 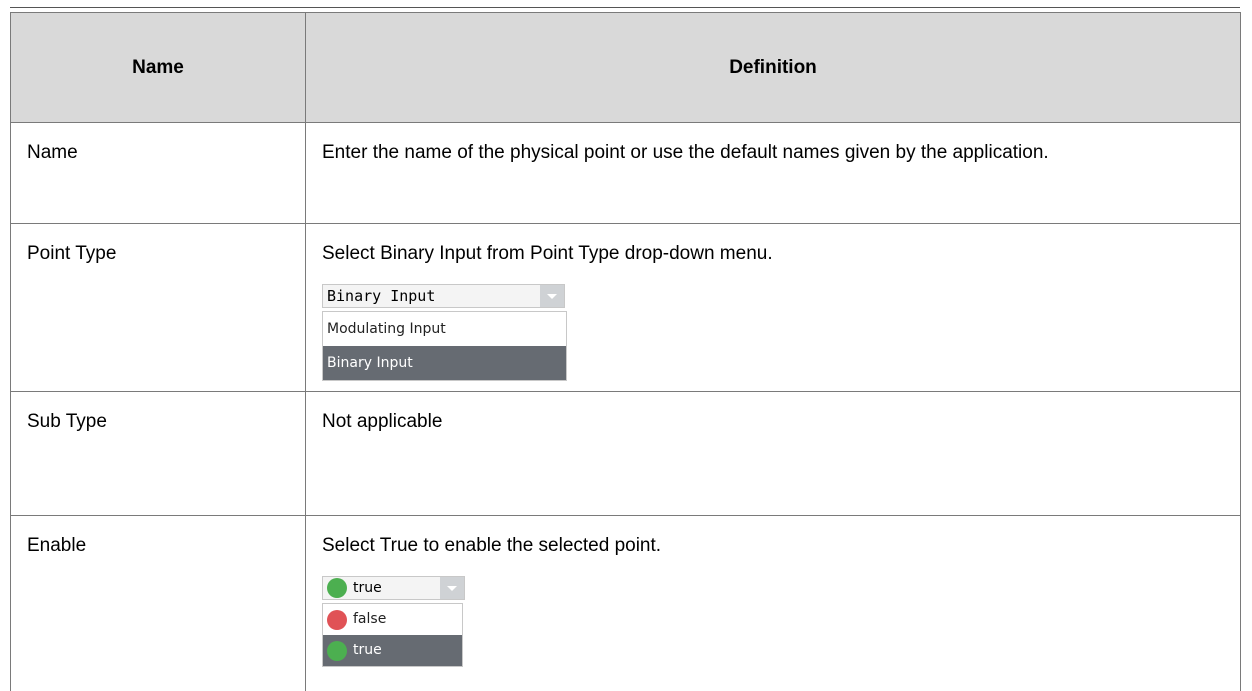 What do you see at coordinates (158, 603) in the screenshot?
I see `row-name-cell: Enable` at bounding box center [158, 603].